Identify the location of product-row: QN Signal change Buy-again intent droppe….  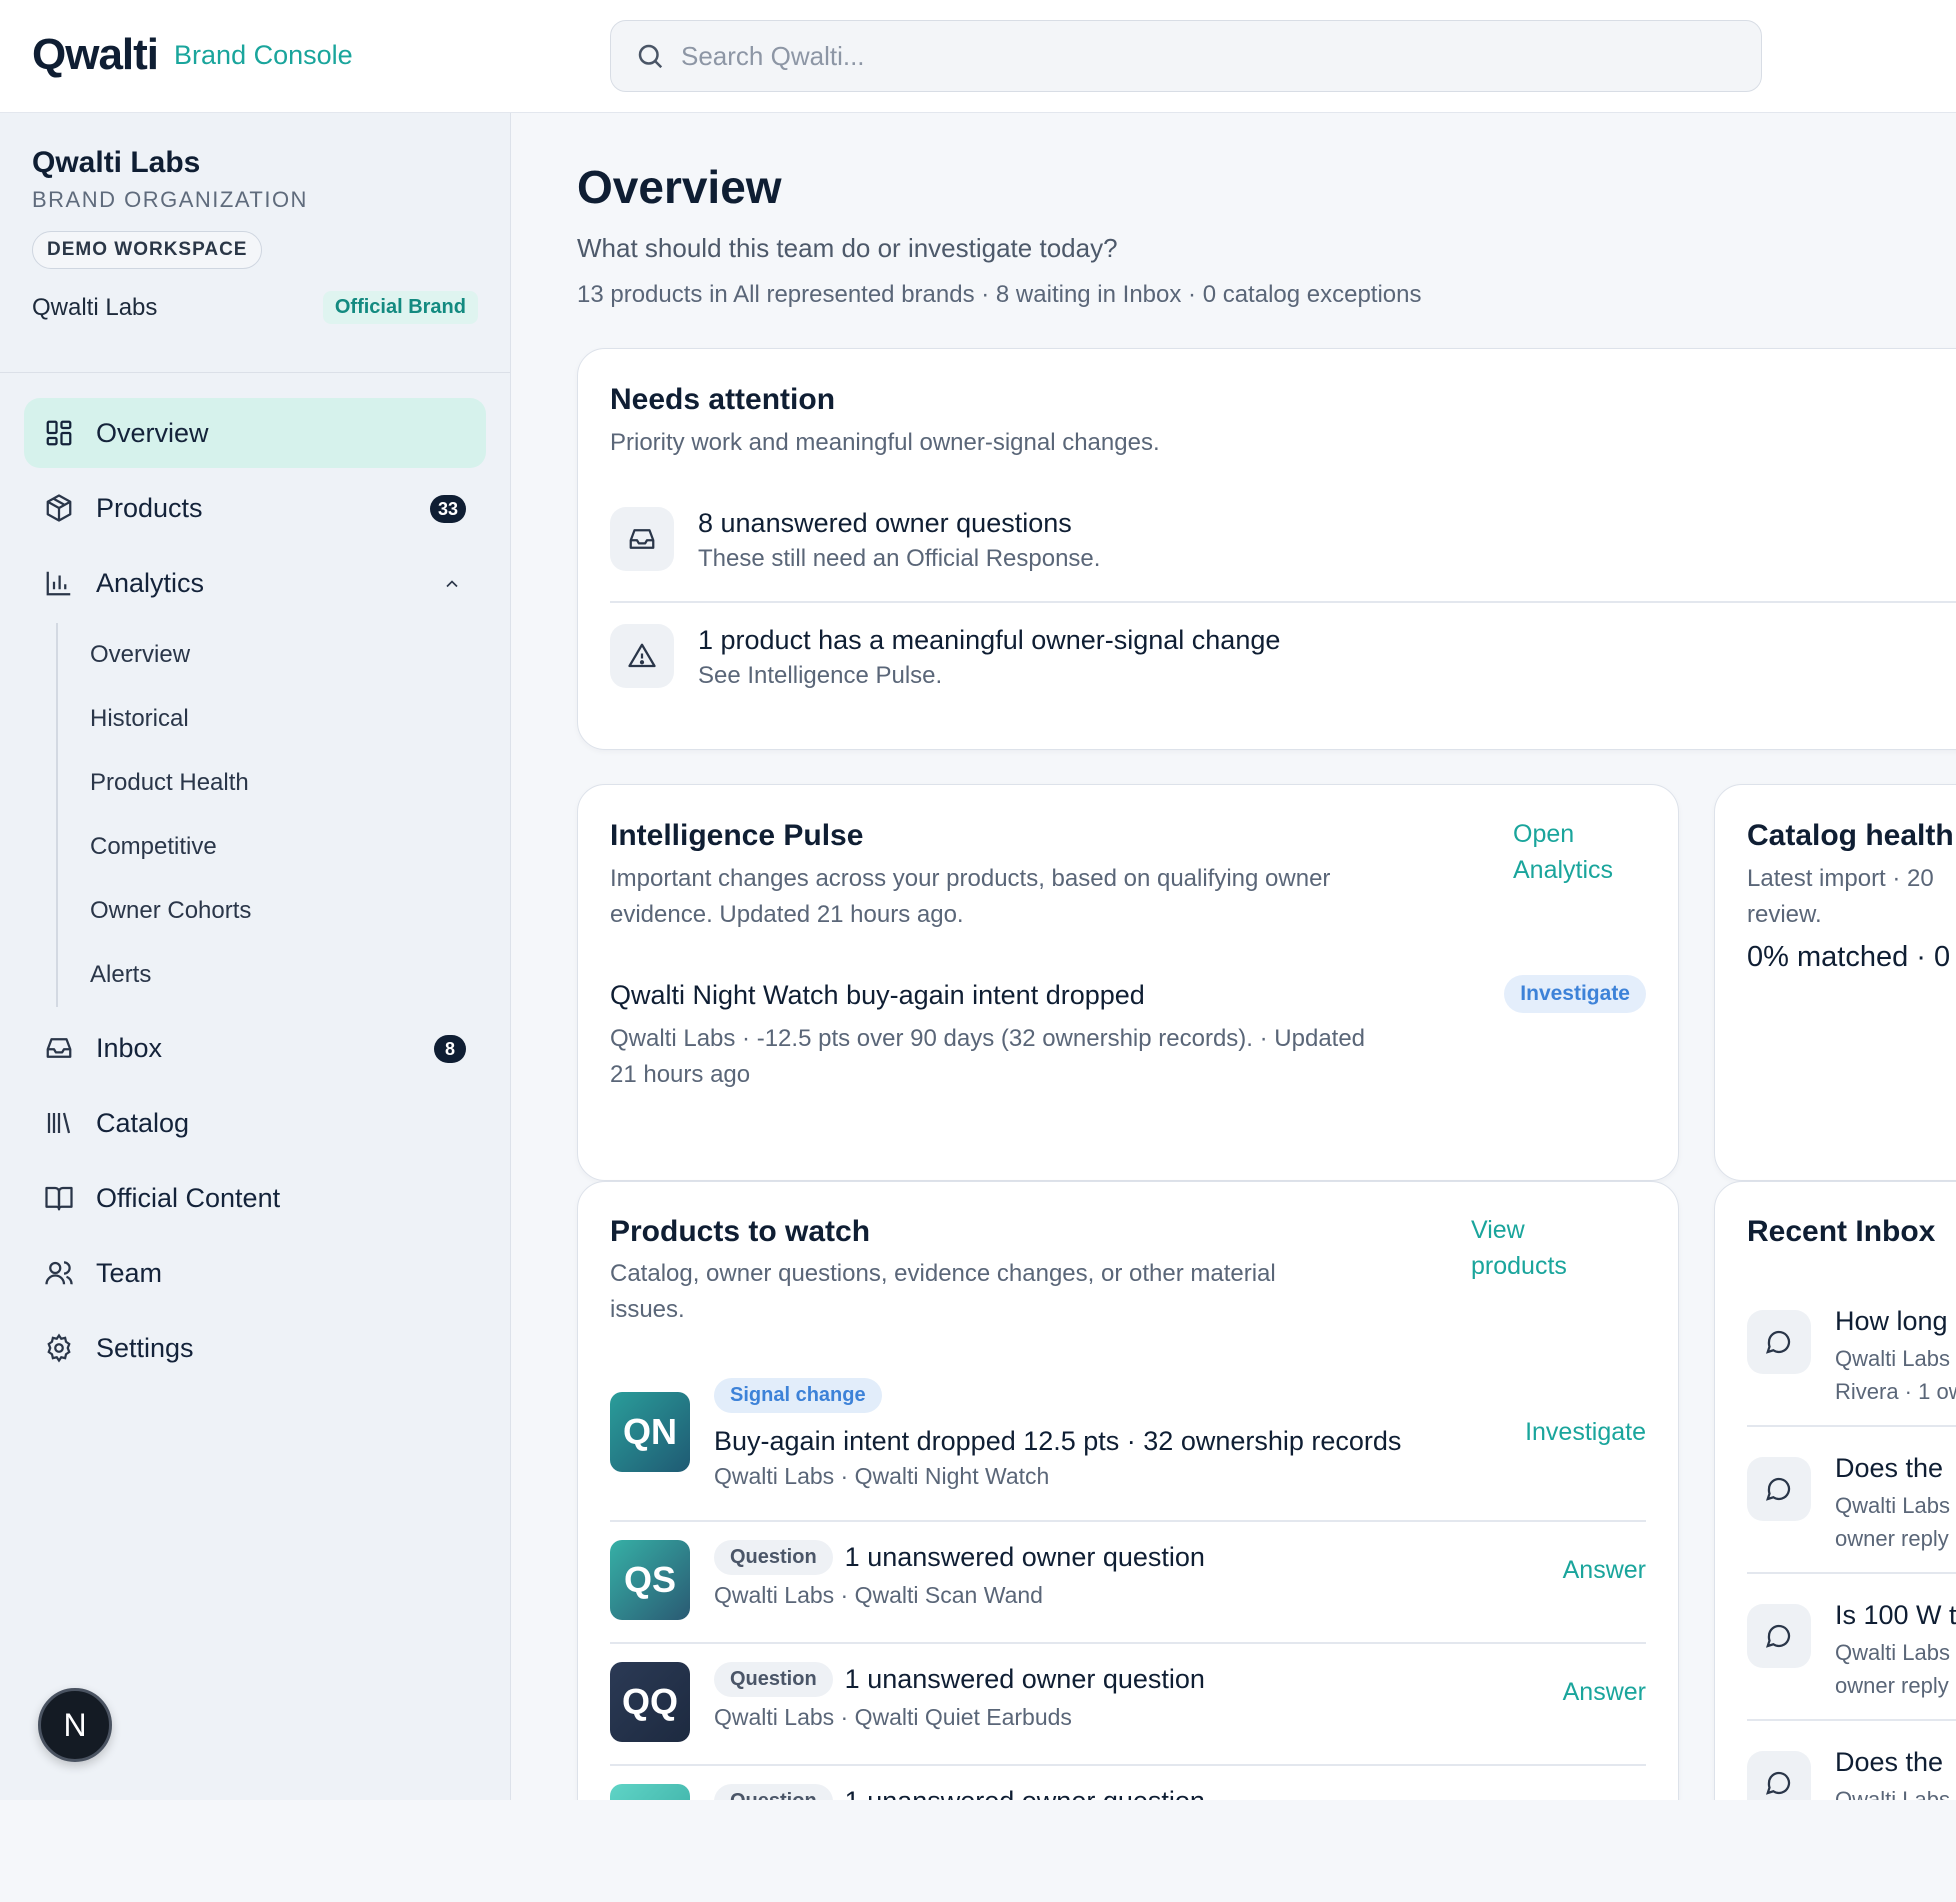
(1128, 1433).